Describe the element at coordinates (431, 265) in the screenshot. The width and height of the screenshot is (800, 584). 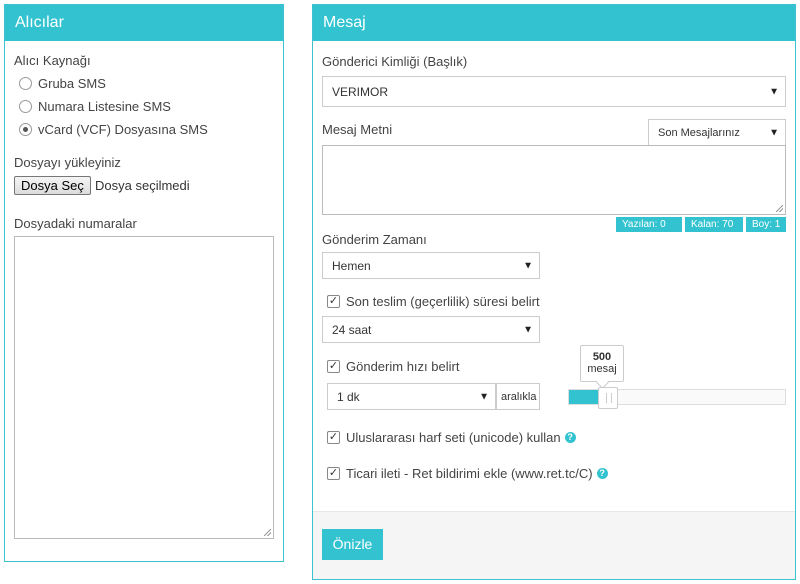
I see `schedule-select: Hemen ▼` at that location.